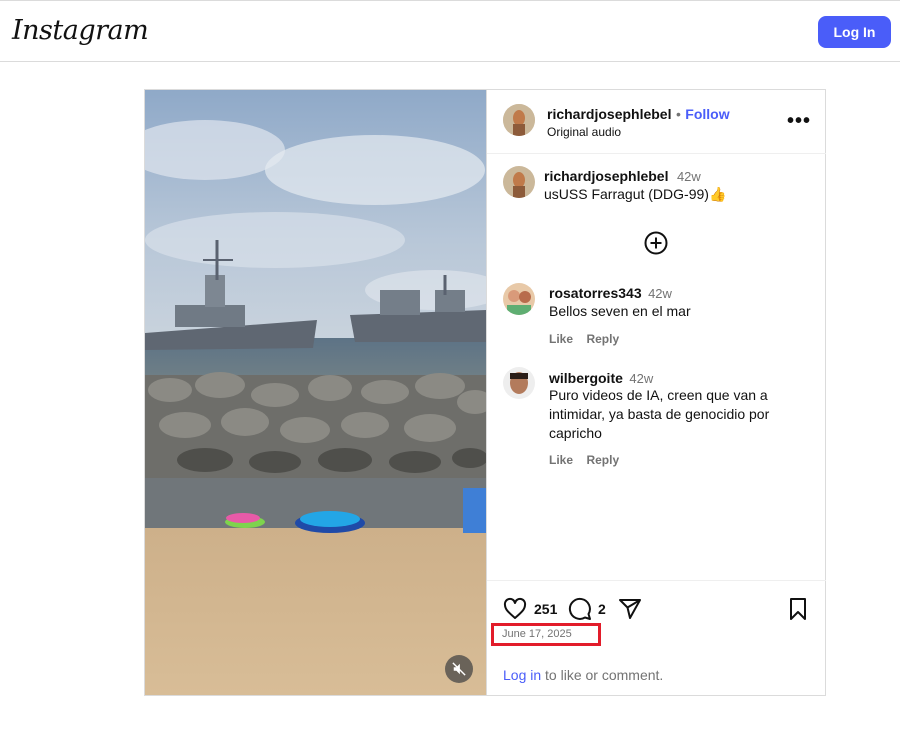 This screenshot has height=741, width=900. What do you see at coordinates (626, 194) in the screenshot?
I see `caption-text: usUSS Farragut (DDG-99)` at bounding box center [626, 194].